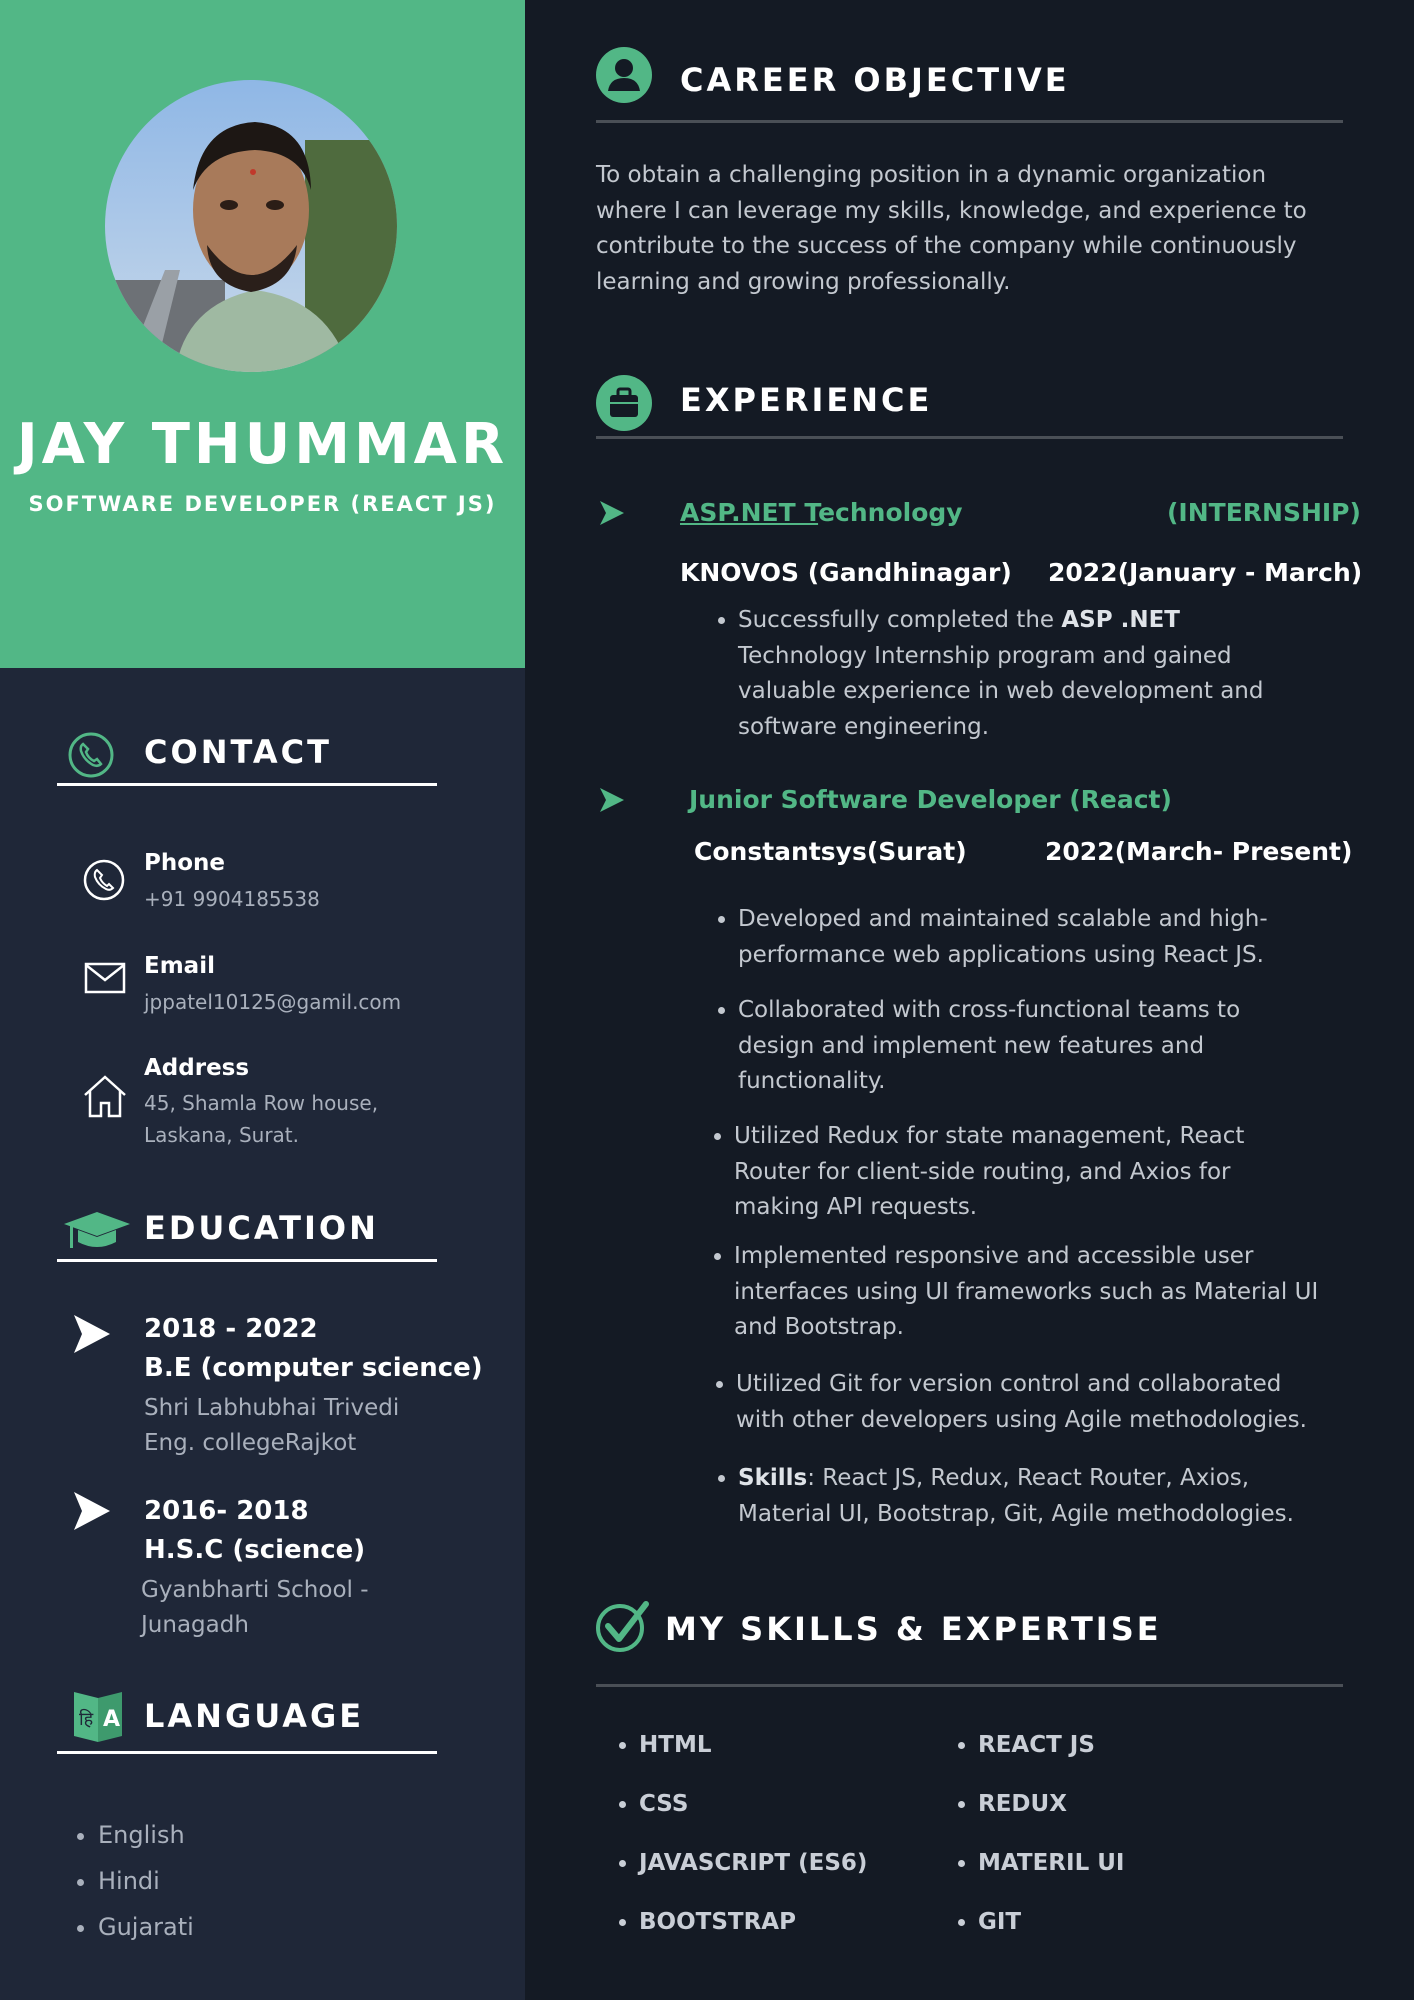 Image resolution: width=1414 pixels, height=2000 pixels. I want to click on education-school-2-line-1: Gyanbharti School -, so click(255, 1590).